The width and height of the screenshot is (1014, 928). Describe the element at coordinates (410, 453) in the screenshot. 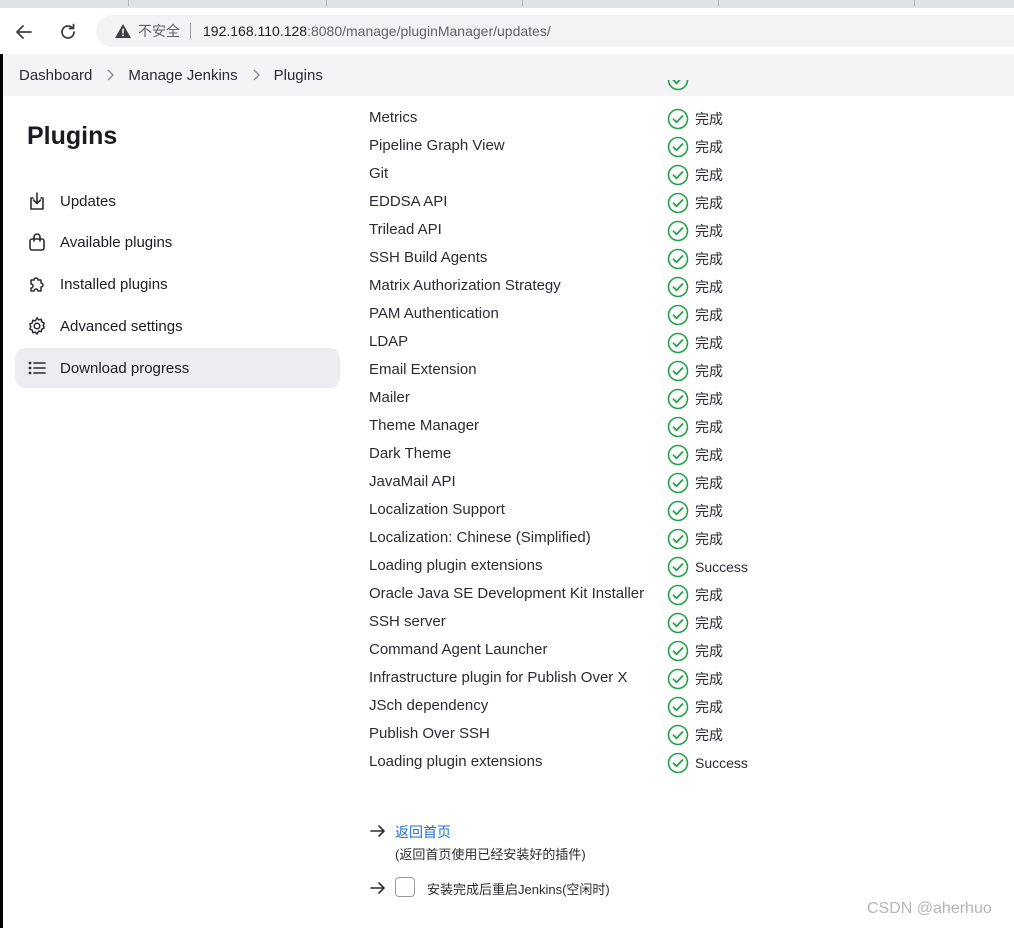

I see `plugin-name: Dark Theme` at that location.